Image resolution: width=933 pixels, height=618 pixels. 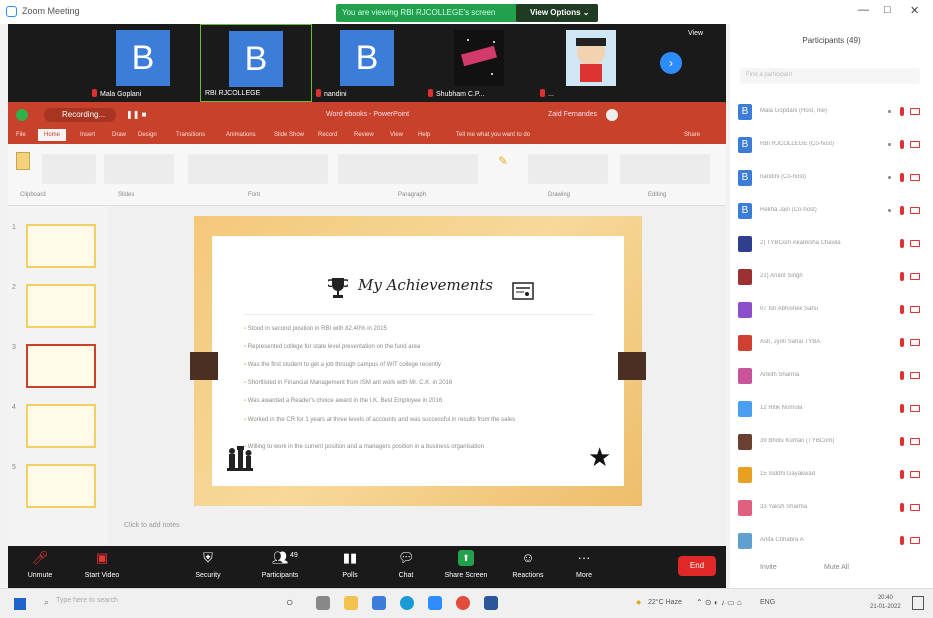 What do you see at coordinates (745, 112) in the screenshot?
I see `participant-avatar: B` at bounding box center [745, 112].